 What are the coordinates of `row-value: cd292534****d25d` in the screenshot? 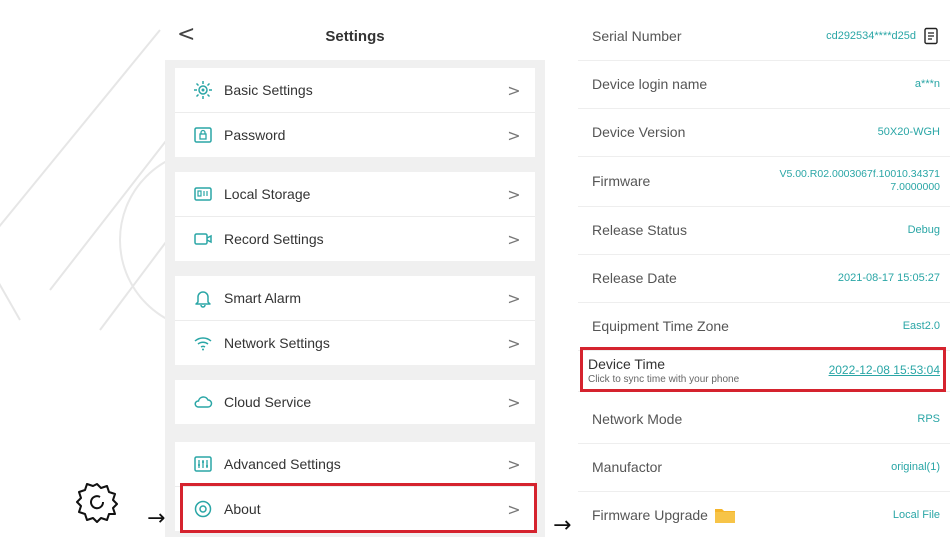 It's located at (871, 36).